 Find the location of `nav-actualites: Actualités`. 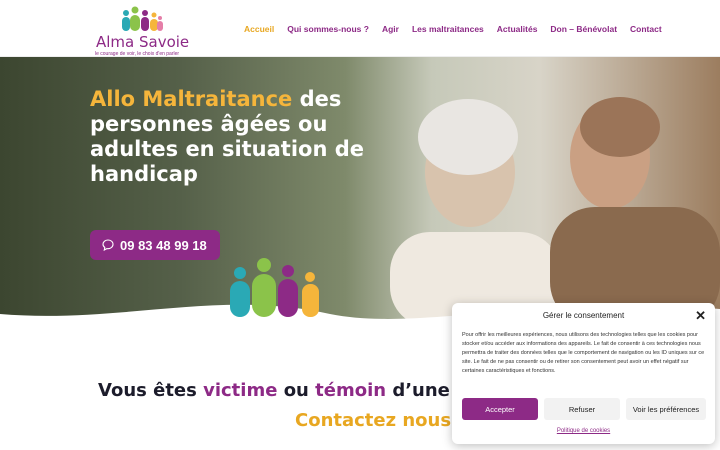

nav-actualites: Actualités is located at coordinates (517, 29).